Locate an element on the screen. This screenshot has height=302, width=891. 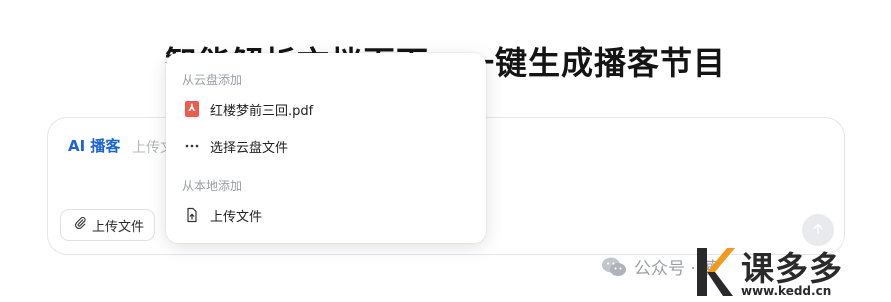
upload-file-label: 上传文件 is located at coordinates (118, 227).